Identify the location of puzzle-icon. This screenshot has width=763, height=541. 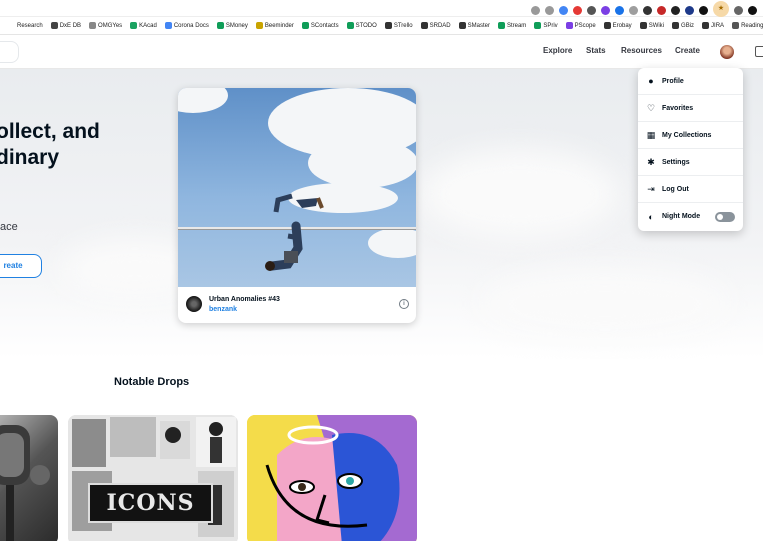
(738, 10).